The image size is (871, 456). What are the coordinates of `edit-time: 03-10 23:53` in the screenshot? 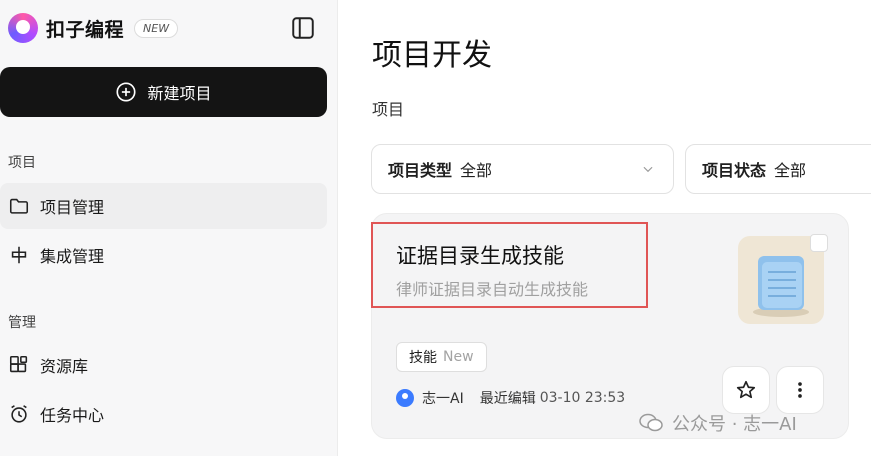 It's located at (582, 398).